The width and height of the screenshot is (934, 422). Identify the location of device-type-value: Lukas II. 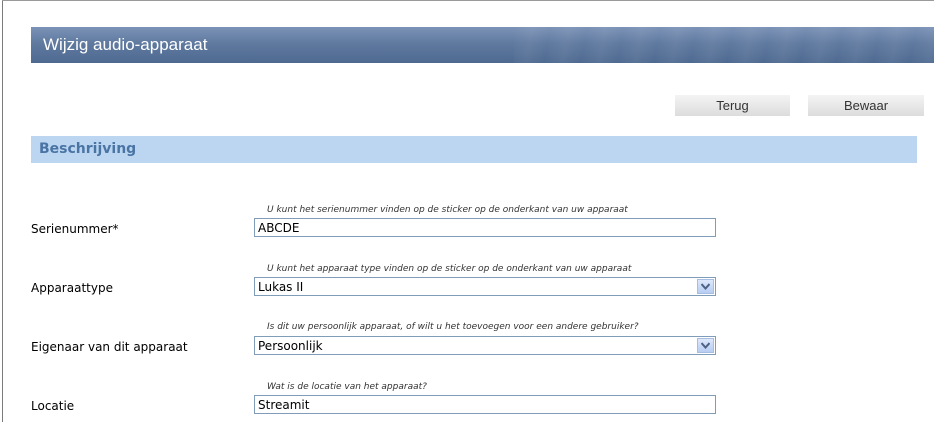
(281, 287).